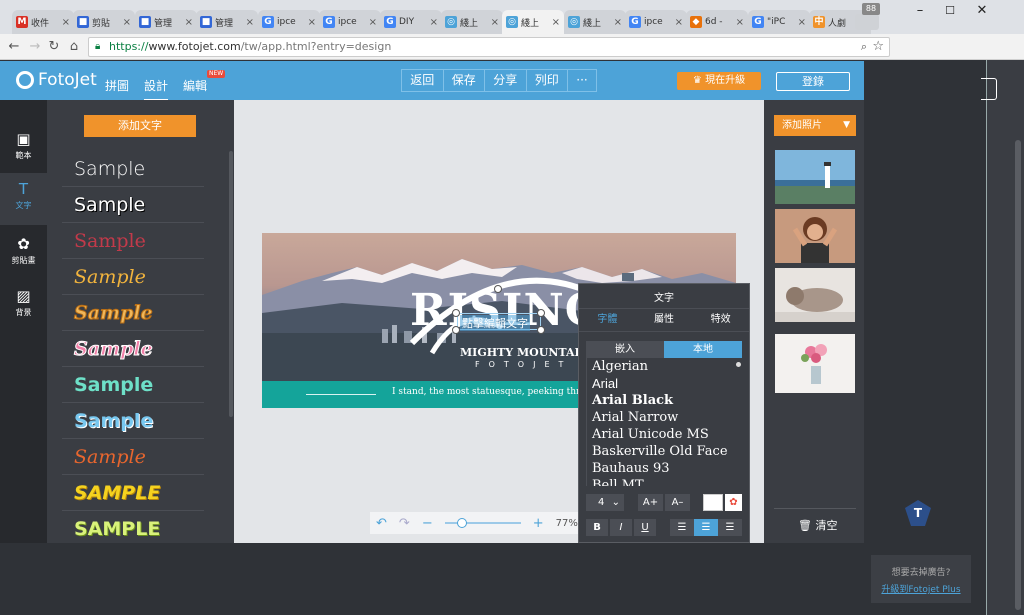 This screenshot has width=1024, height=615. What do you see at coordinates (815, 363) in the screenshot?
I see `flowers-photo` at bounding box center [815, 363].